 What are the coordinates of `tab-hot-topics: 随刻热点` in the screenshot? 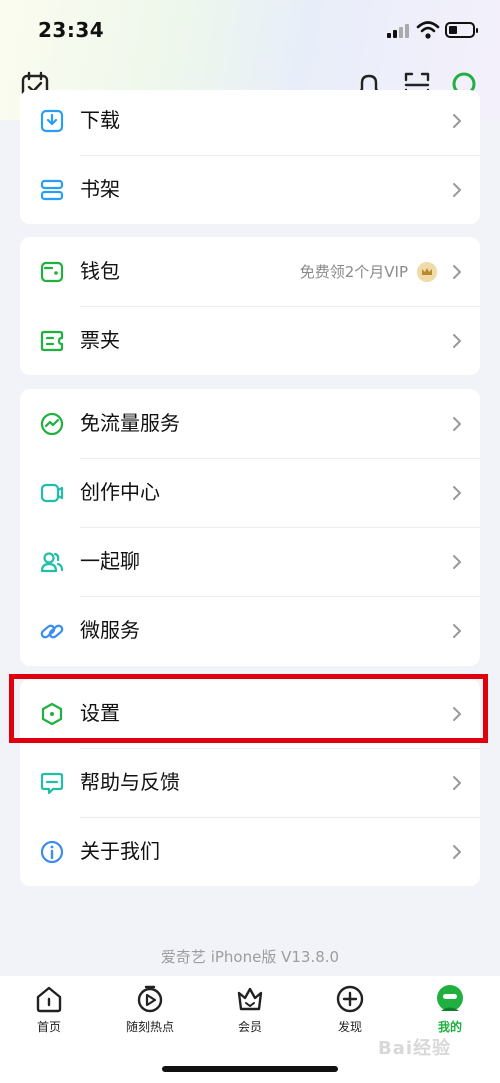 It's located at (150, 1014).